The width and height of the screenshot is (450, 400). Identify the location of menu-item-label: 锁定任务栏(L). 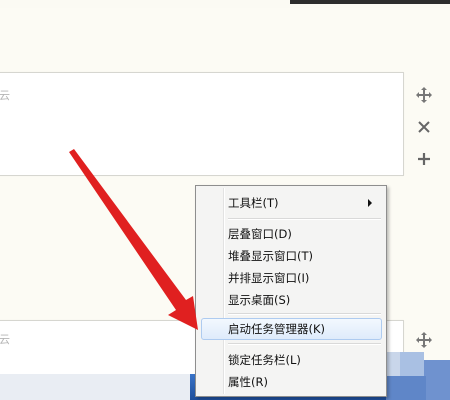
(264, 360).